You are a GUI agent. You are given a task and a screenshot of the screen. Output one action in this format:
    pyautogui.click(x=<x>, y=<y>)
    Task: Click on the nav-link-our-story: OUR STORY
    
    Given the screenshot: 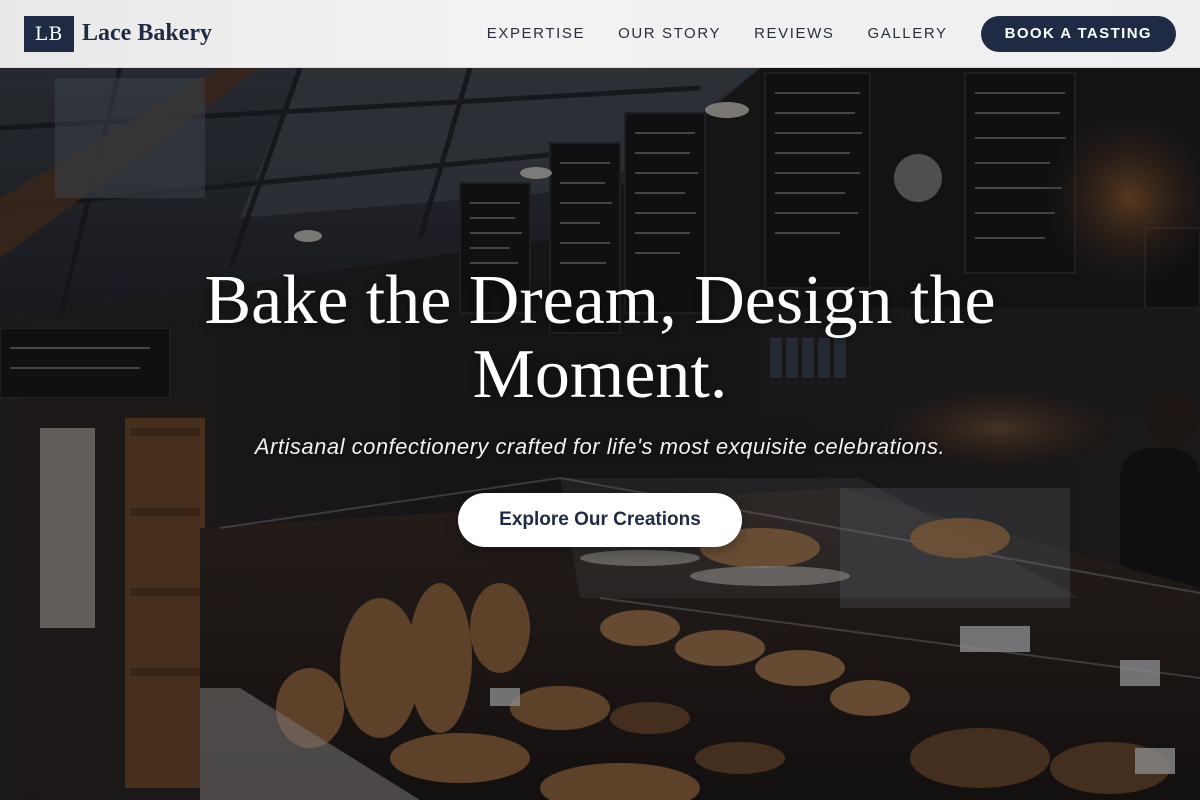 What is the action you would take?
    pyautogui.click(x=669, y=33)
    